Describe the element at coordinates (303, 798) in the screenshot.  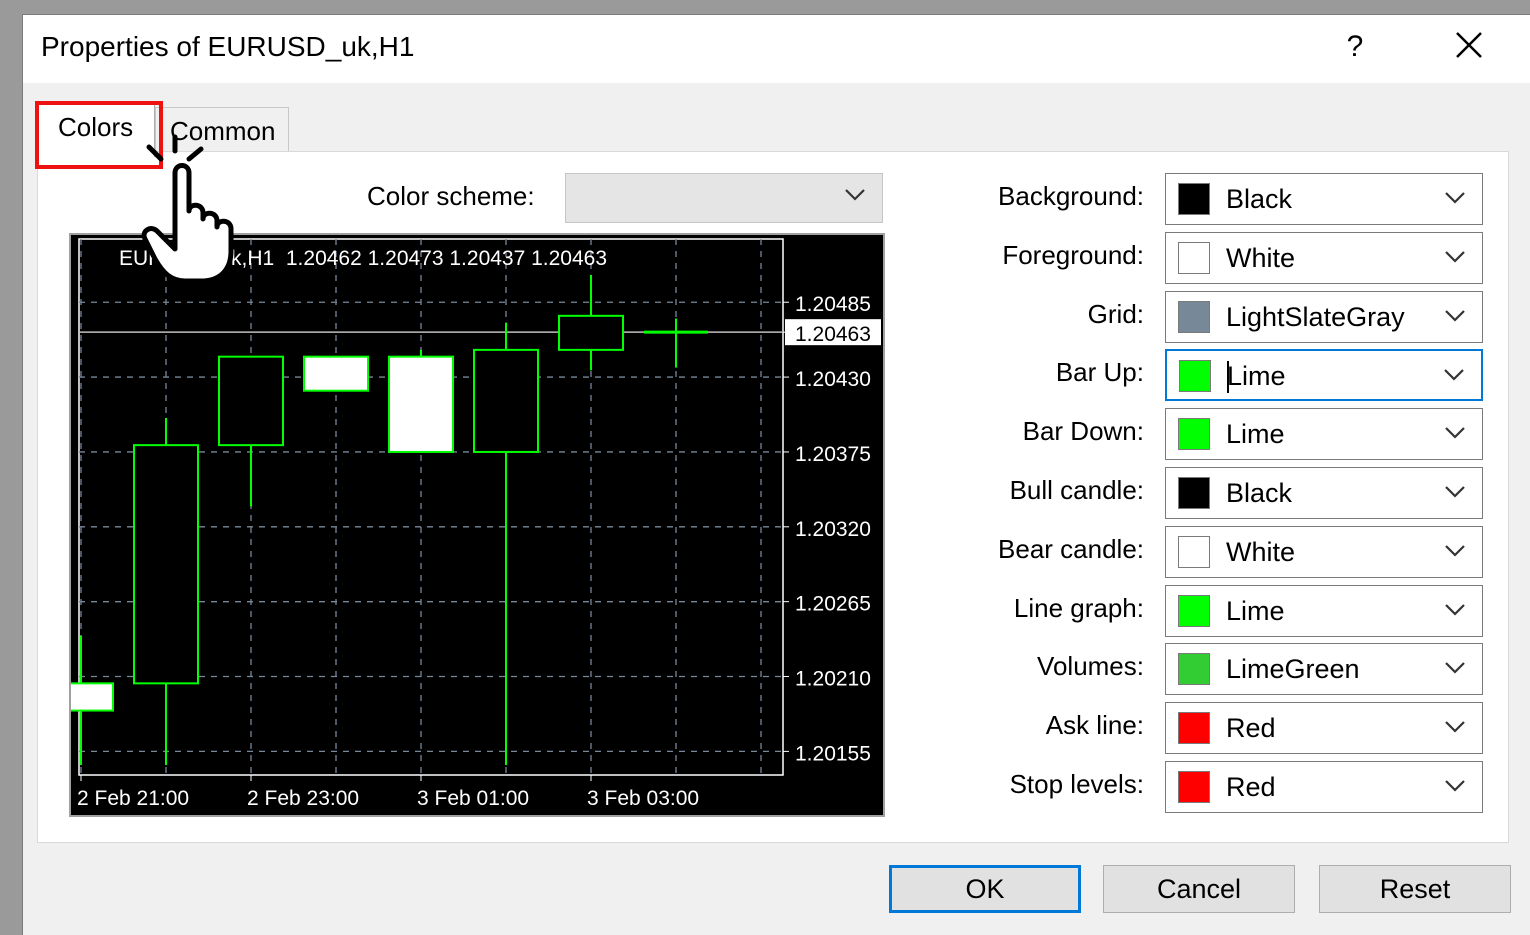
I see `time-label: 2 Feb 23:00` at that location.